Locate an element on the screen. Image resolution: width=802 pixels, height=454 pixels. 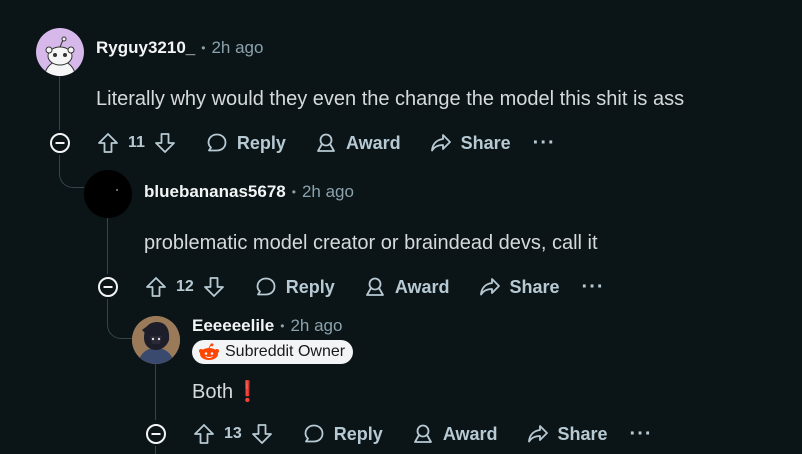
vote-count: 13 is located at coordinates (233, 433).